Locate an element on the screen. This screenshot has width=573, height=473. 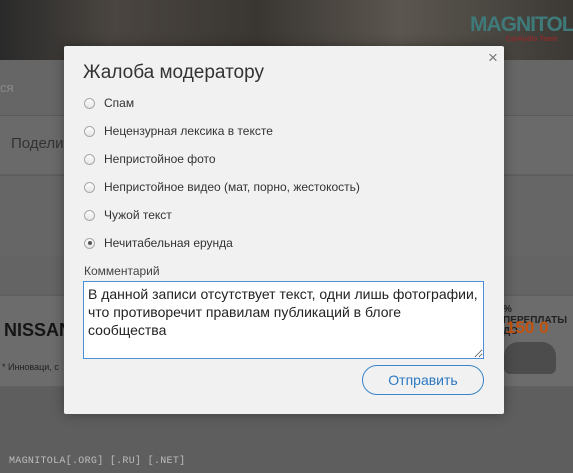
site-footer: MAGNITOLA[.ORG] [.RU] [.NET] is located at coordinates (97, 461).